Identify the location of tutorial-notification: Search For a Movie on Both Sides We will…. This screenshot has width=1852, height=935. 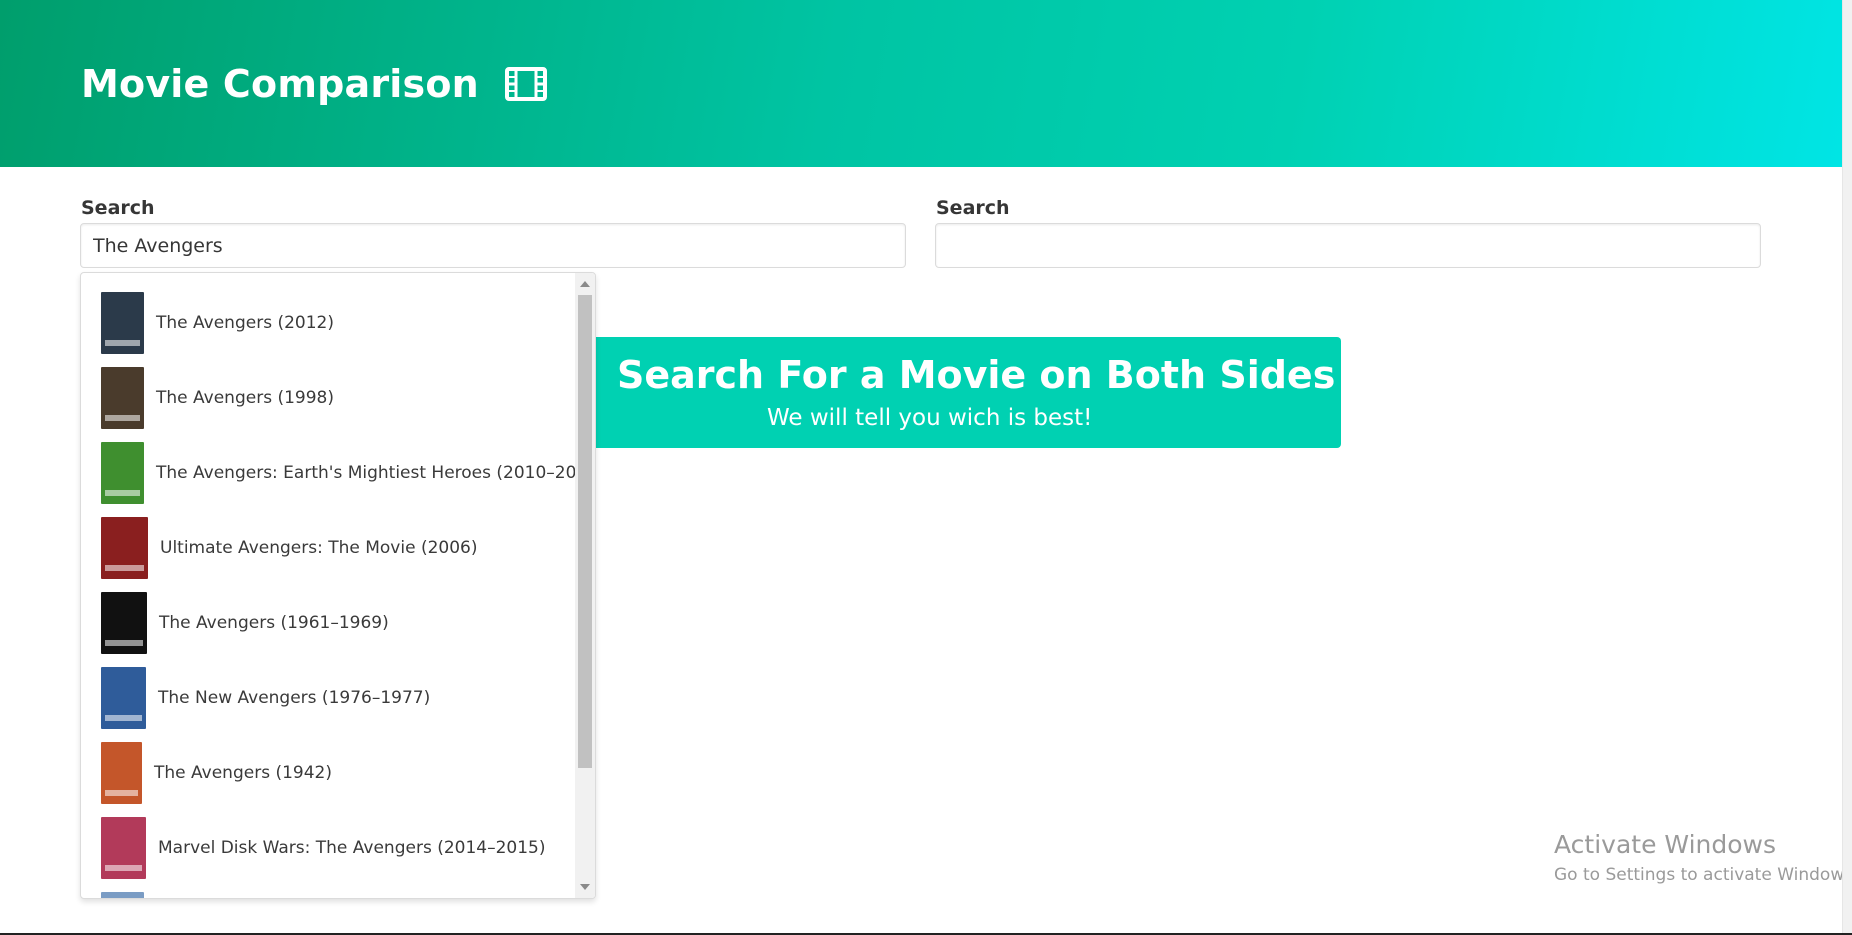
(968, 392).